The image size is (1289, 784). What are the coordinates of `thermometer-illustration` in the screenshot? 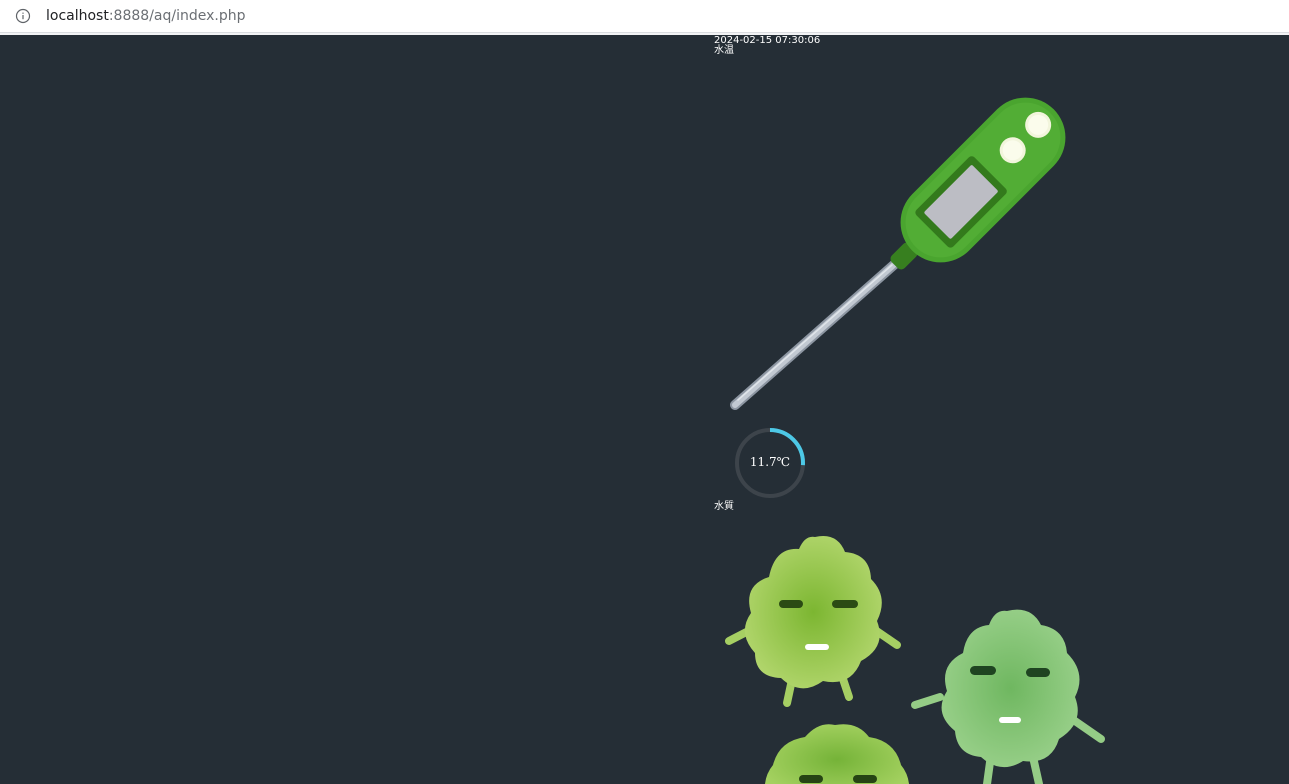 It's located at (898, 253).